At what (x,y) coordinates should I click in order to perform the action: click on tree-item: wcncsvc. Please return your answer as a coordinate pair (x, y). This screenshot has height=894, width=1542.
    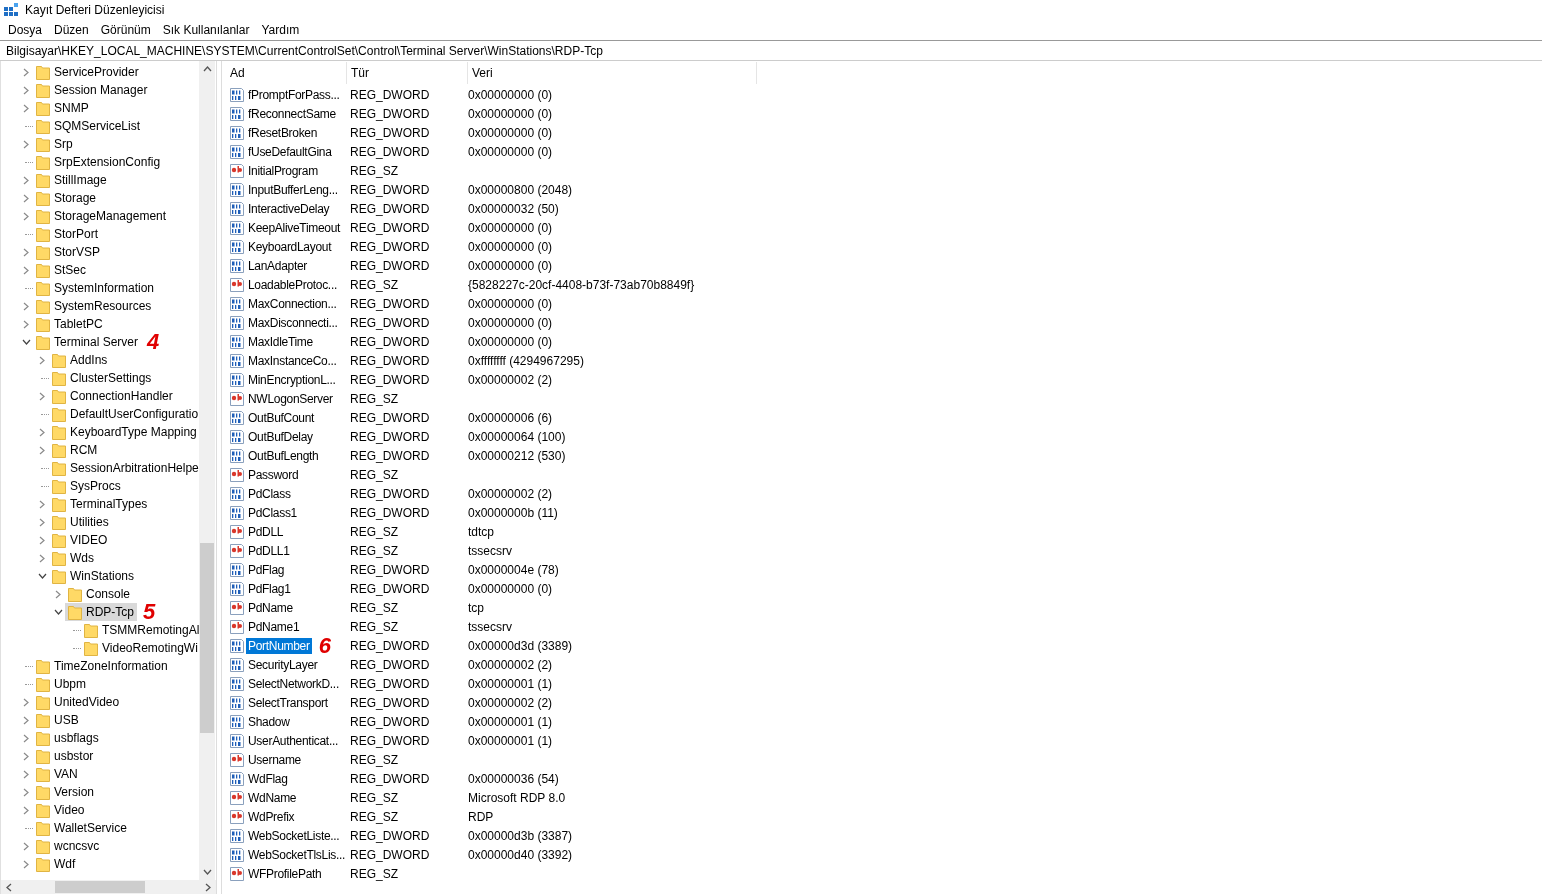
    Looking at the image, I should click on (68, 846).